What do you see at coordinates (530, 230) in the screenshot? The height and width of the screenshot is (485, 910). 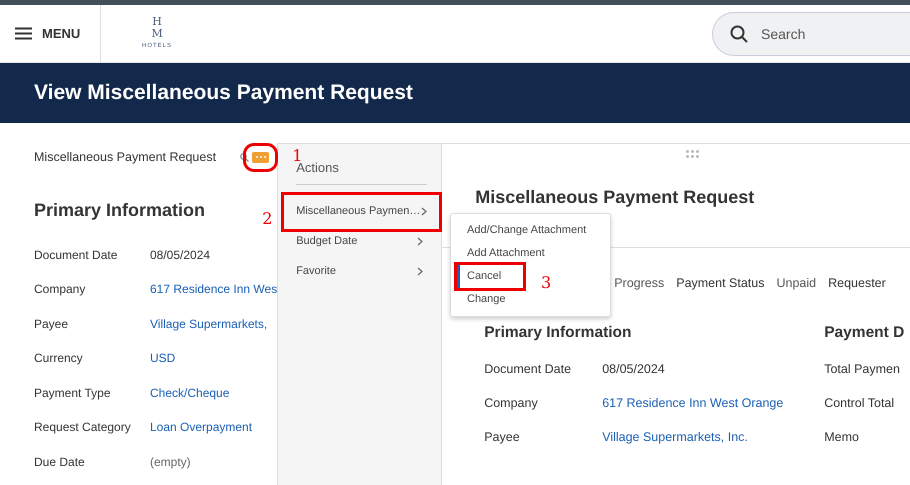 I see `menu-item: Add/Change Attachment` at bounding box center [530, 230].